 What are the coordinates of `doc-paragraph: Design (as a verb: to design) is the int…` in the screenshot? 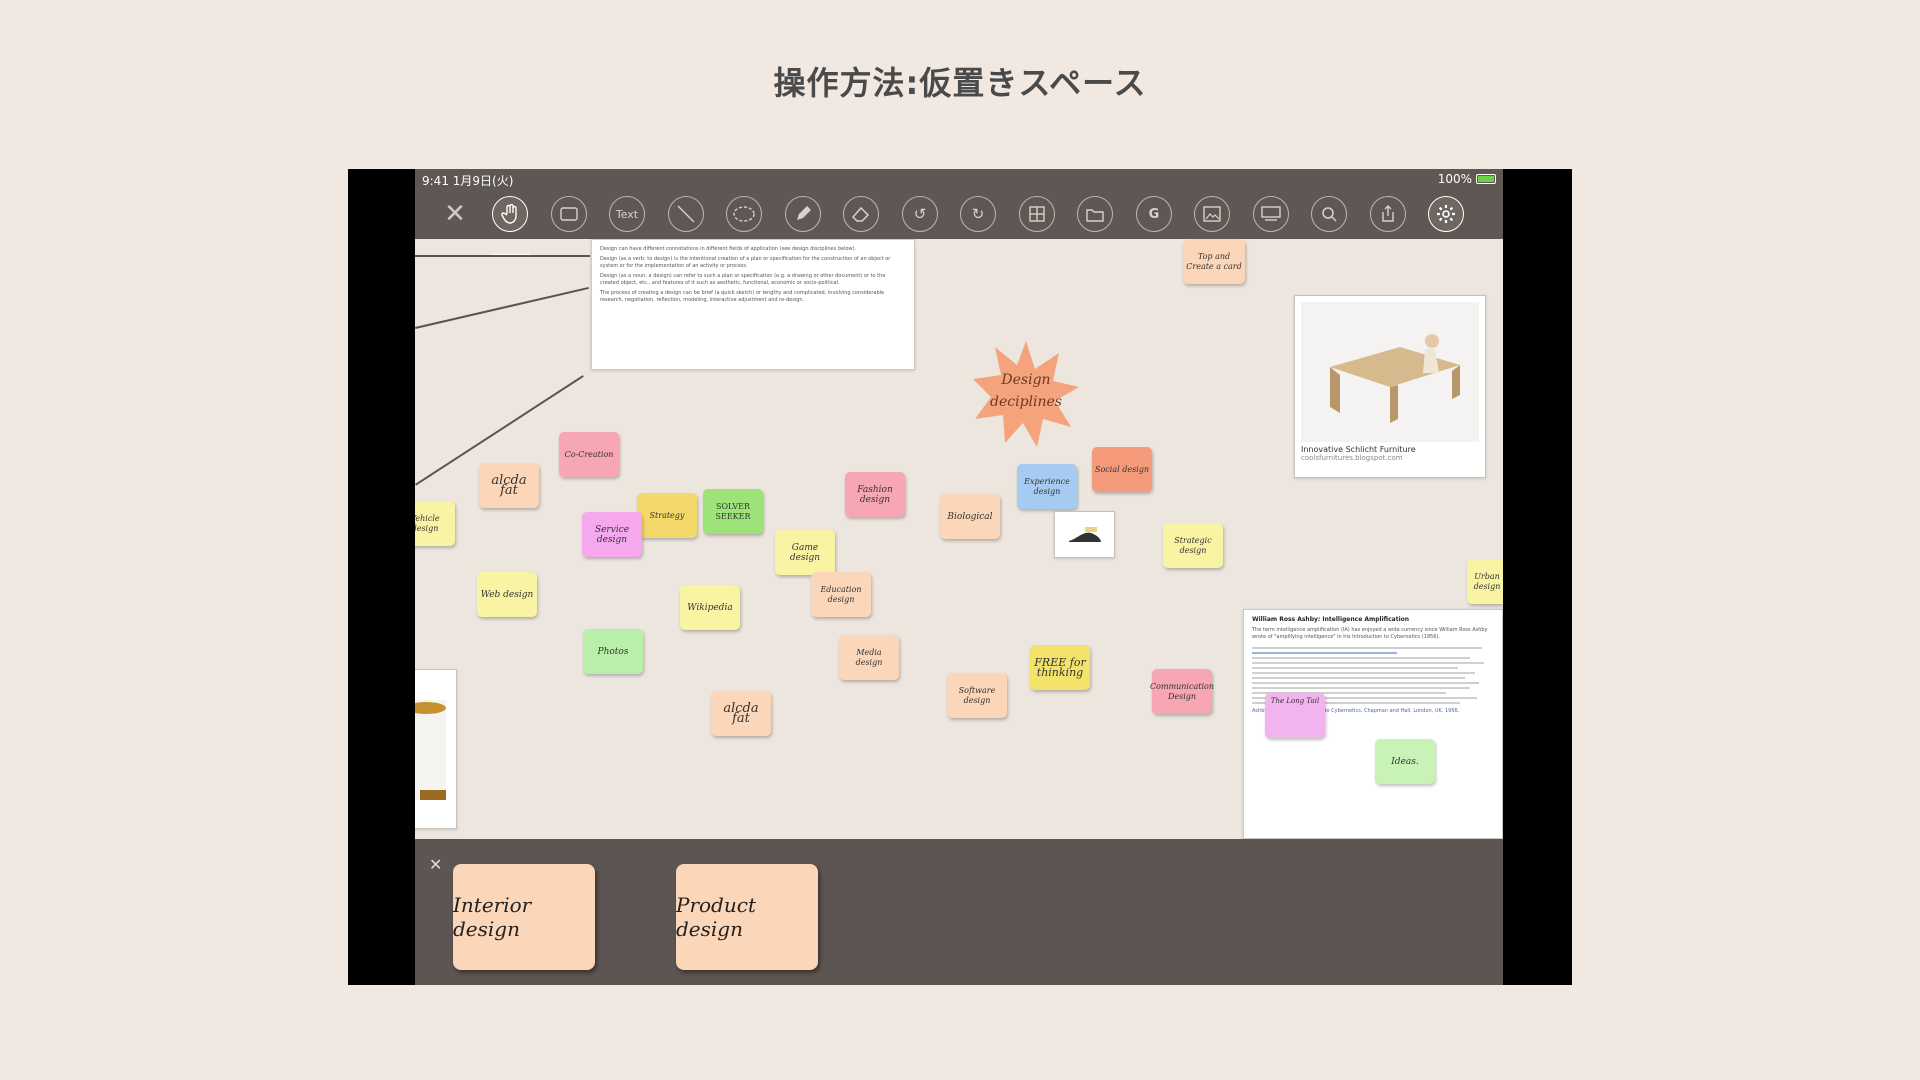 It's located at (745, 262).